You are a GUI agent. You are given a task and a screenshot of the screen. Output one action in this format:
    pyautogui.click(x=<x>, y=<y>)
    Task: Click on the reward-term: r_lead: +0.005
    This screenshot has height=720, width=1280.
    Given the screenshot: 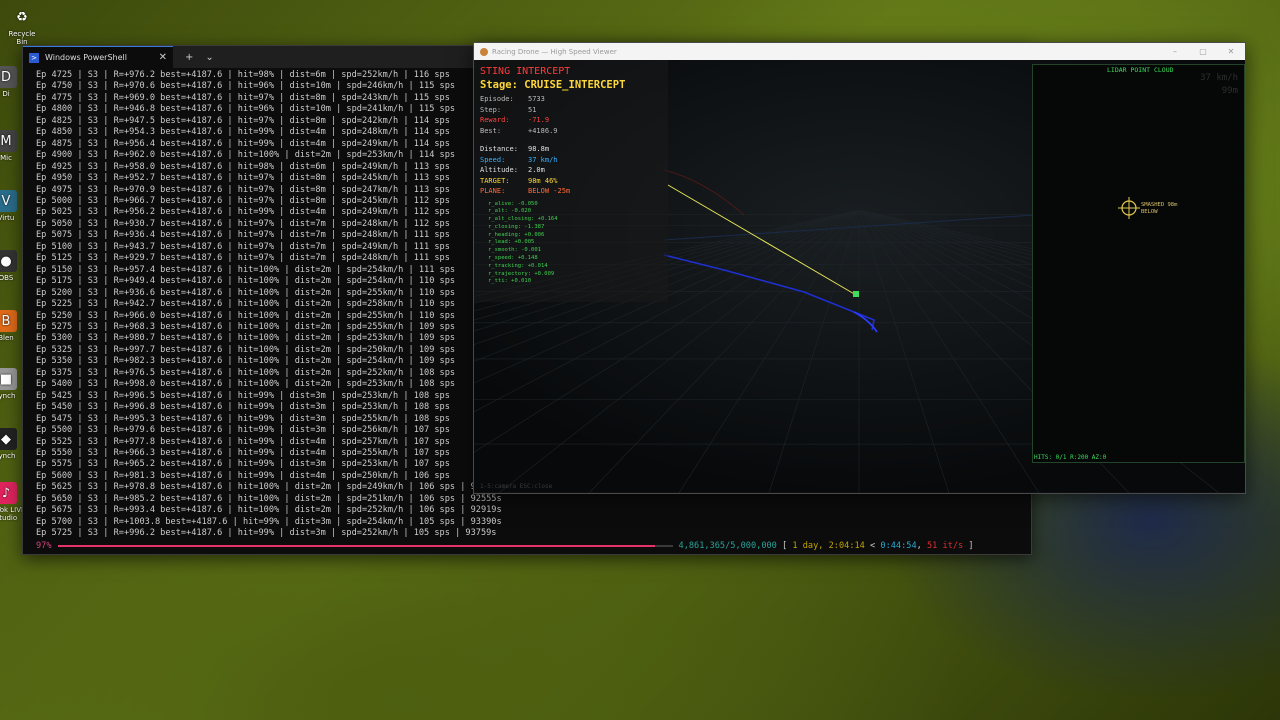 What is the action you would take?
    pyautogui.click(x=511, y=242)
    